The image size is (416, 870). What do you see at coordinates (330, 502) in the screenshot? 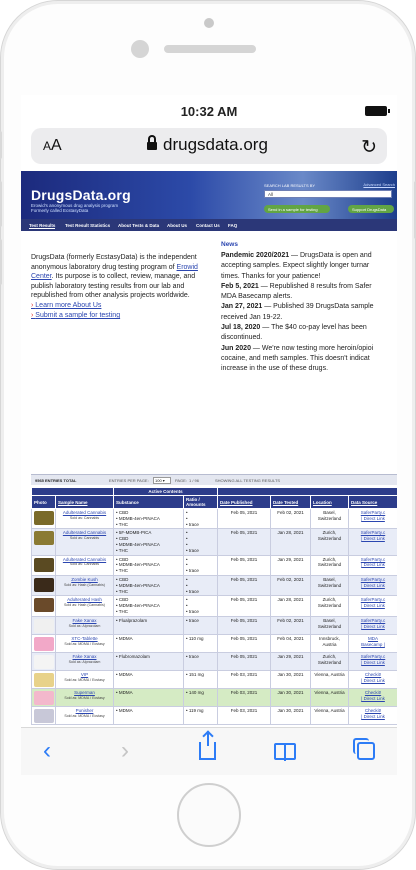
I see `location-header: Location` at bounding box center [330, 502].